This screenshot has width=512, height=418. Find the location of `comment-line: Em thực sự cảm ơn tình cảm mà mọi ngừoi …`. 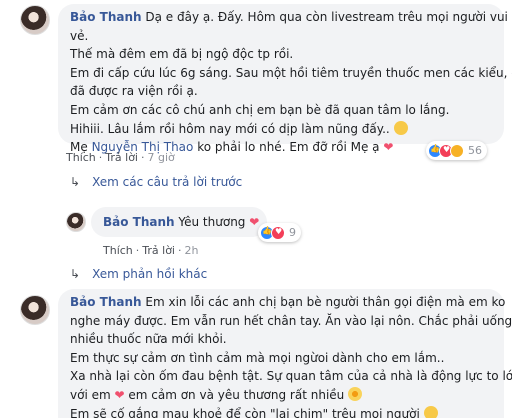

comment-line: Em thực sự cảm ơn tình cảm mà mọi ngừoi … is located at coordinates (257, 357).